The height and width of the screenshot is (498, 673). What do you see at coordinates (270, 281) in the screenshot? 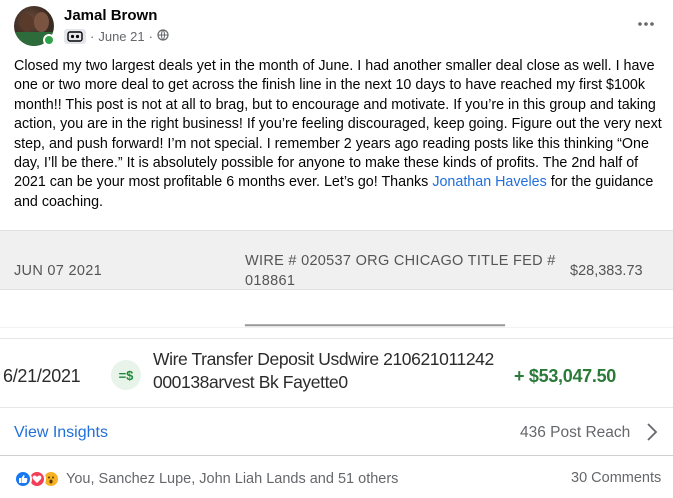
I see `statement-description-line2: 018861` at bounding box center [270, 281].